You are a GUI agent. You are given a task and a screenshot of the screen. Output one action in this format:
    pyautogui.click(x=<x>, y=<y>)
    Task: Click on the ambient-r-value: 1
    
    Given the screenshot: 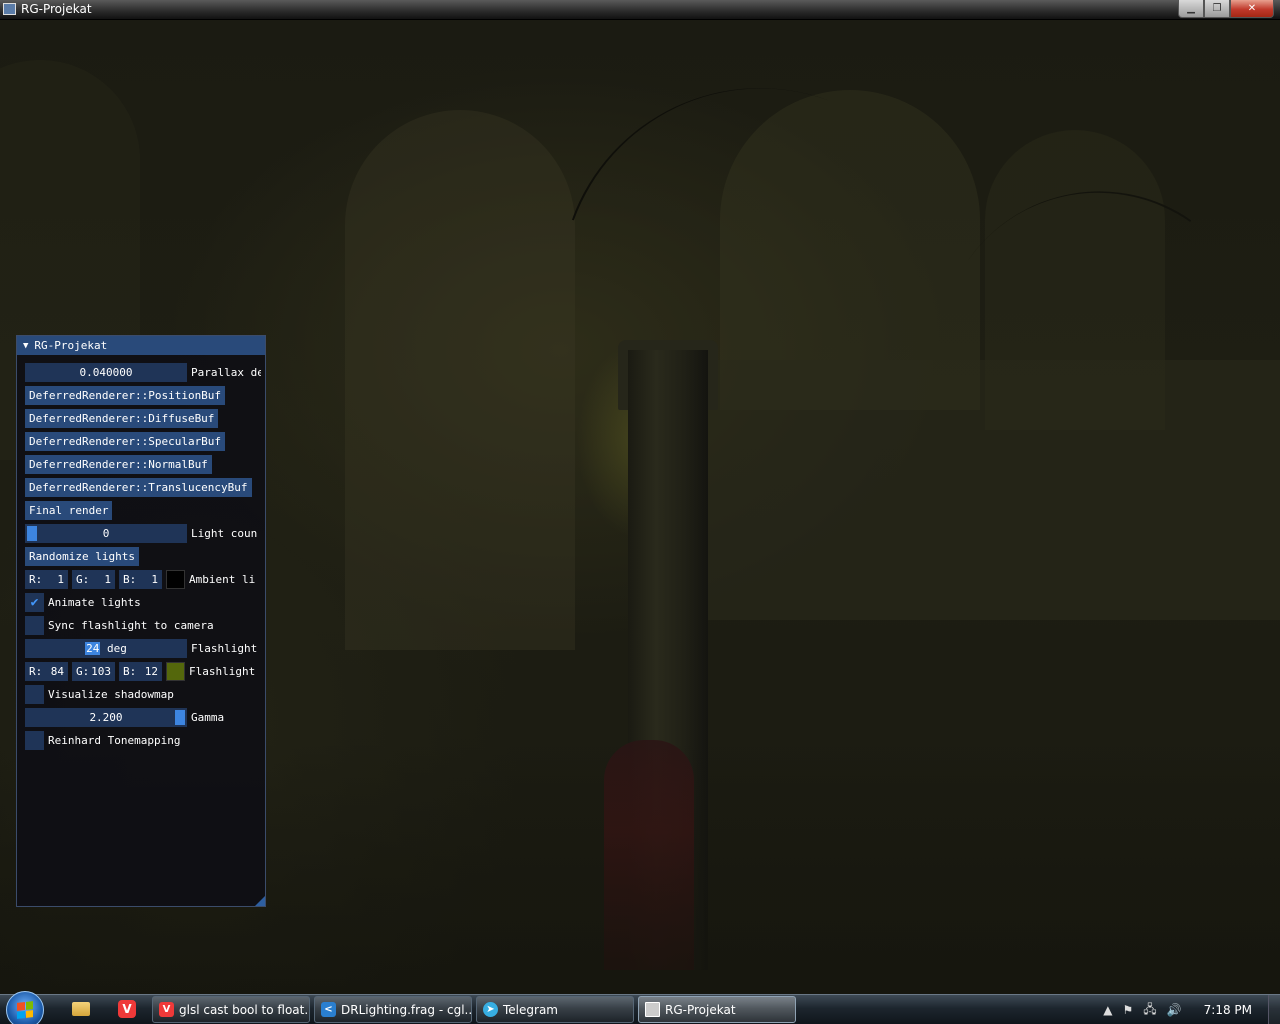 What is the action you would take?
    pyautogui.click(x=60, y=579)
    